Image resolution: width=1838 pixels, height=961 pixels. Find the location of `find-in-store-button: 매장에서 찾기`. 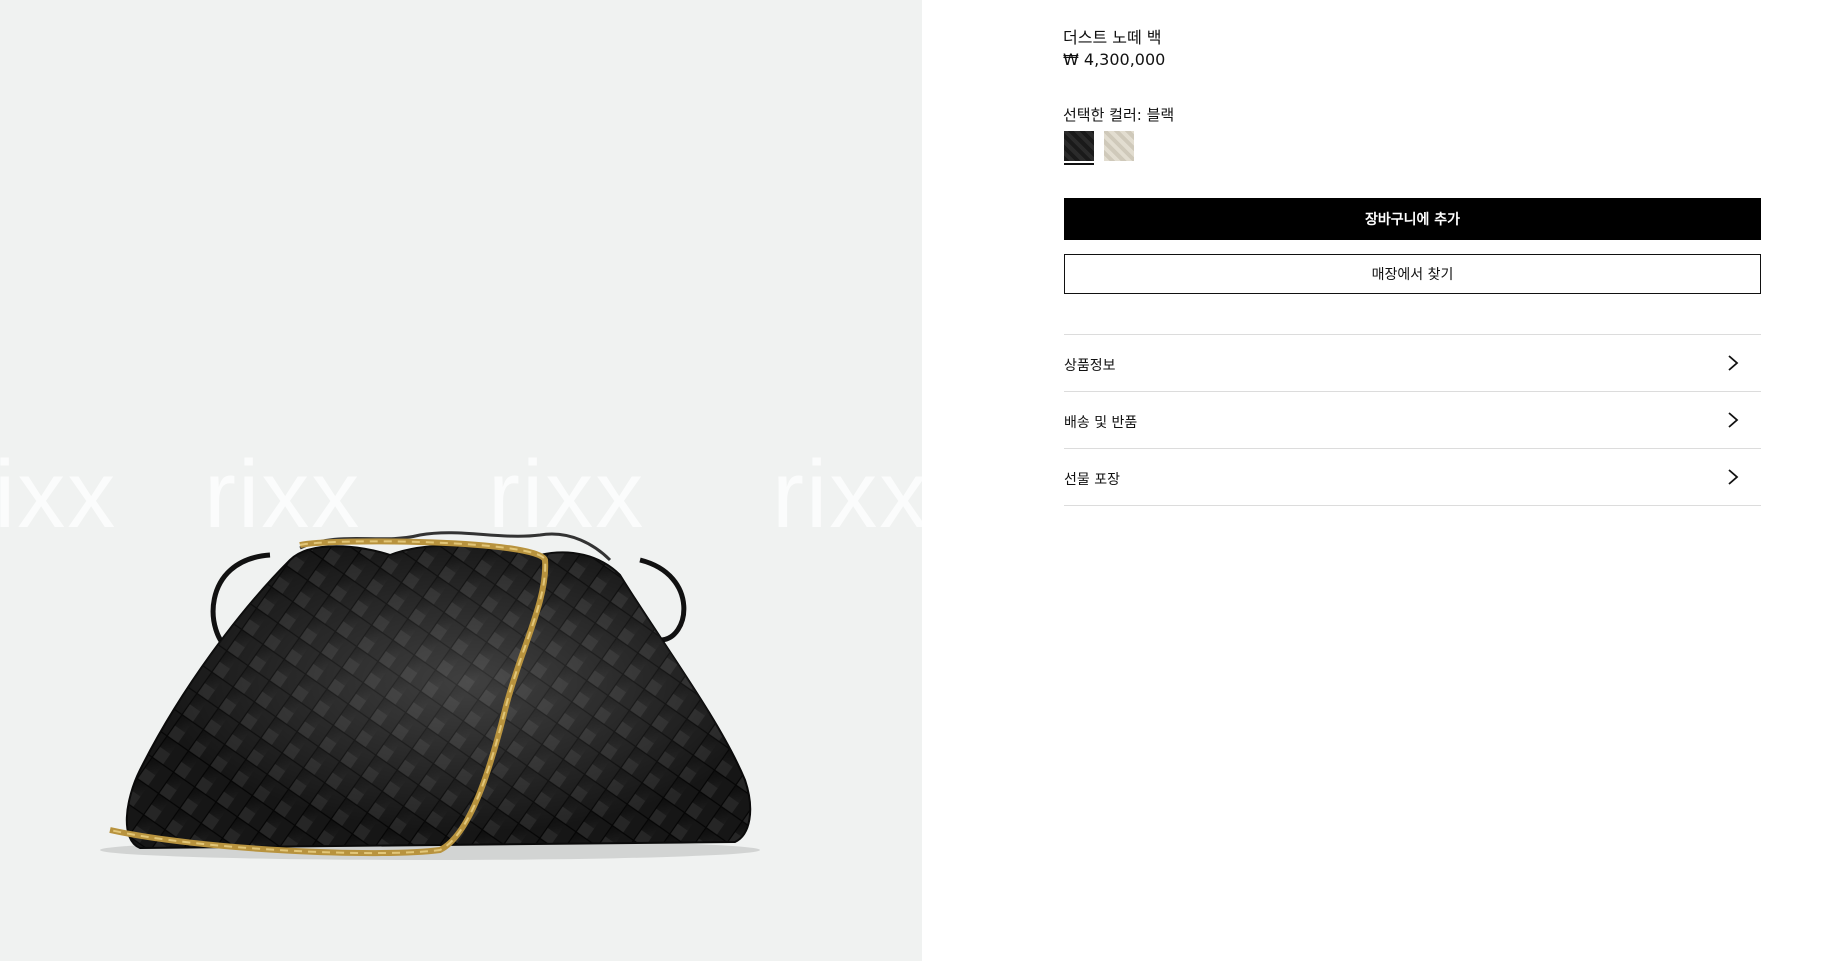

find-in-store-button: 매장에서 찾기 is located at coordinates (1412, 274).